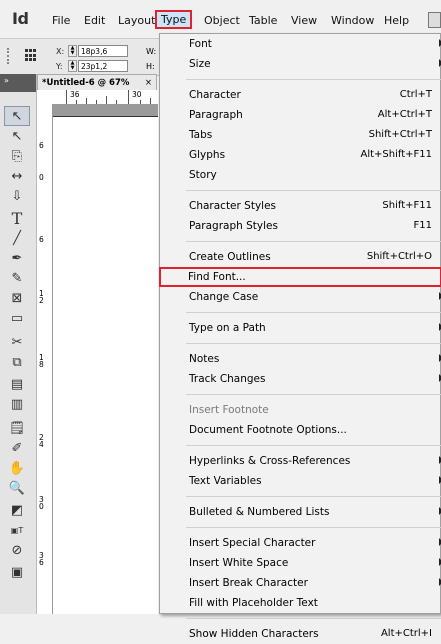 Image resolution: width=441 pixels, height=644 pixels. What do you see at coordinates (17, 318) in the screenshot?
I see `rectangle-tool-icon: ▭` at bounding box center [17, 318].